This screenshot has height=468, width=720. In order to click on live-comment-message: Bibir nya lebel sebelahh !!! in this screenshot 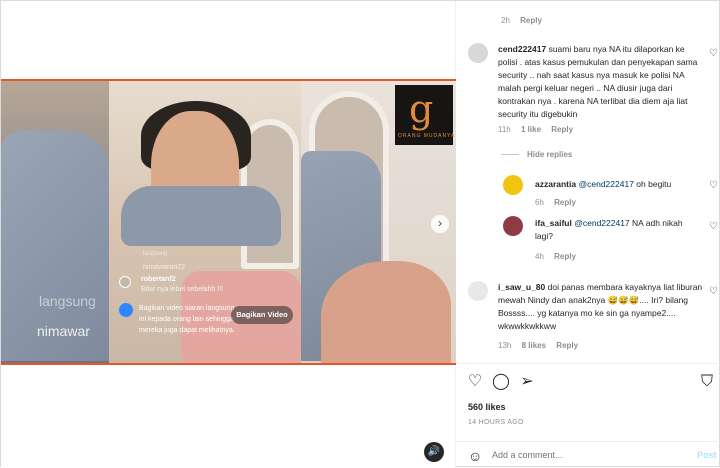, I will do `click(182, 289)`.